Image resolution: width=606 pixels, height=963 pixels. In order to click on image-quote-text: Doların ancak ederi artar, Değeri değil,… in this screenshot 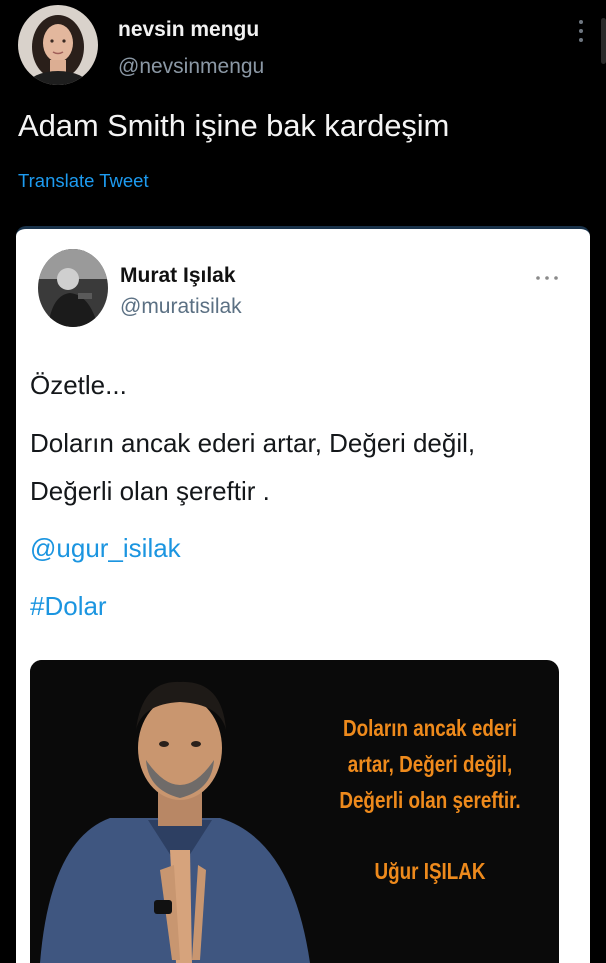, I will do `click(429, 764)`.